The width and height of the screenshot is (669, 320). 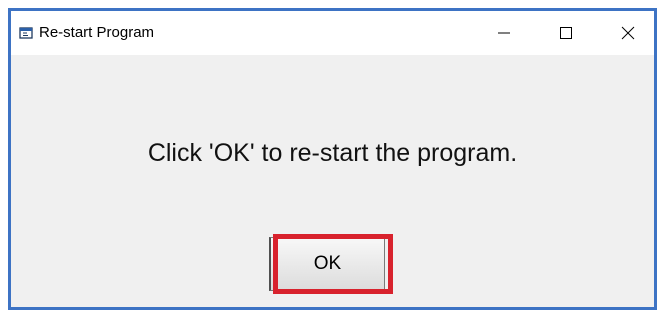 What do you see at coordinates (332, 33) in the screenshot?
I see `title-bar: Re-start Program` at bounding box center [332, 33].